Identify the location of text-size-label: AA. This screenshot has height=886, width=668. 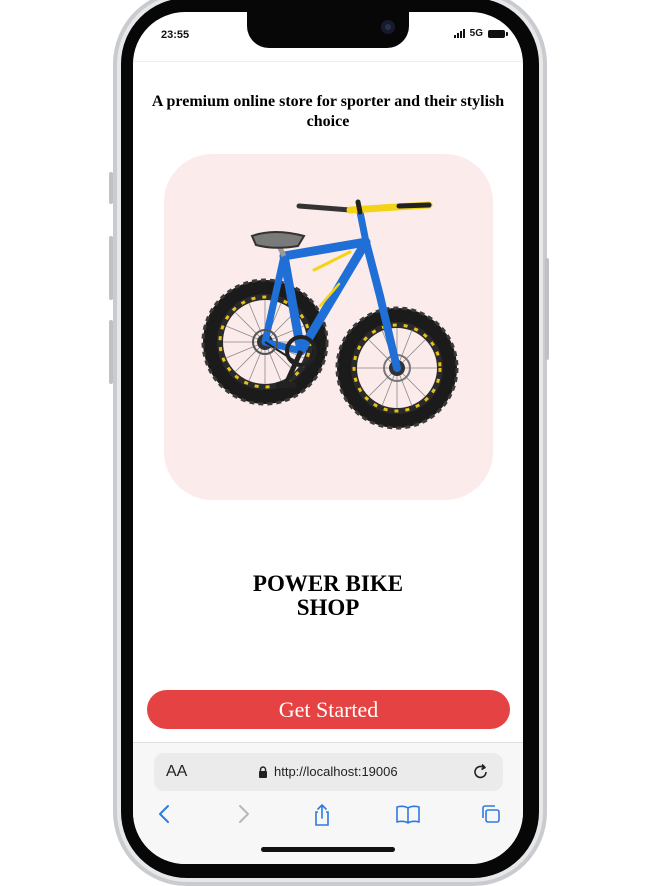
(177, 771).